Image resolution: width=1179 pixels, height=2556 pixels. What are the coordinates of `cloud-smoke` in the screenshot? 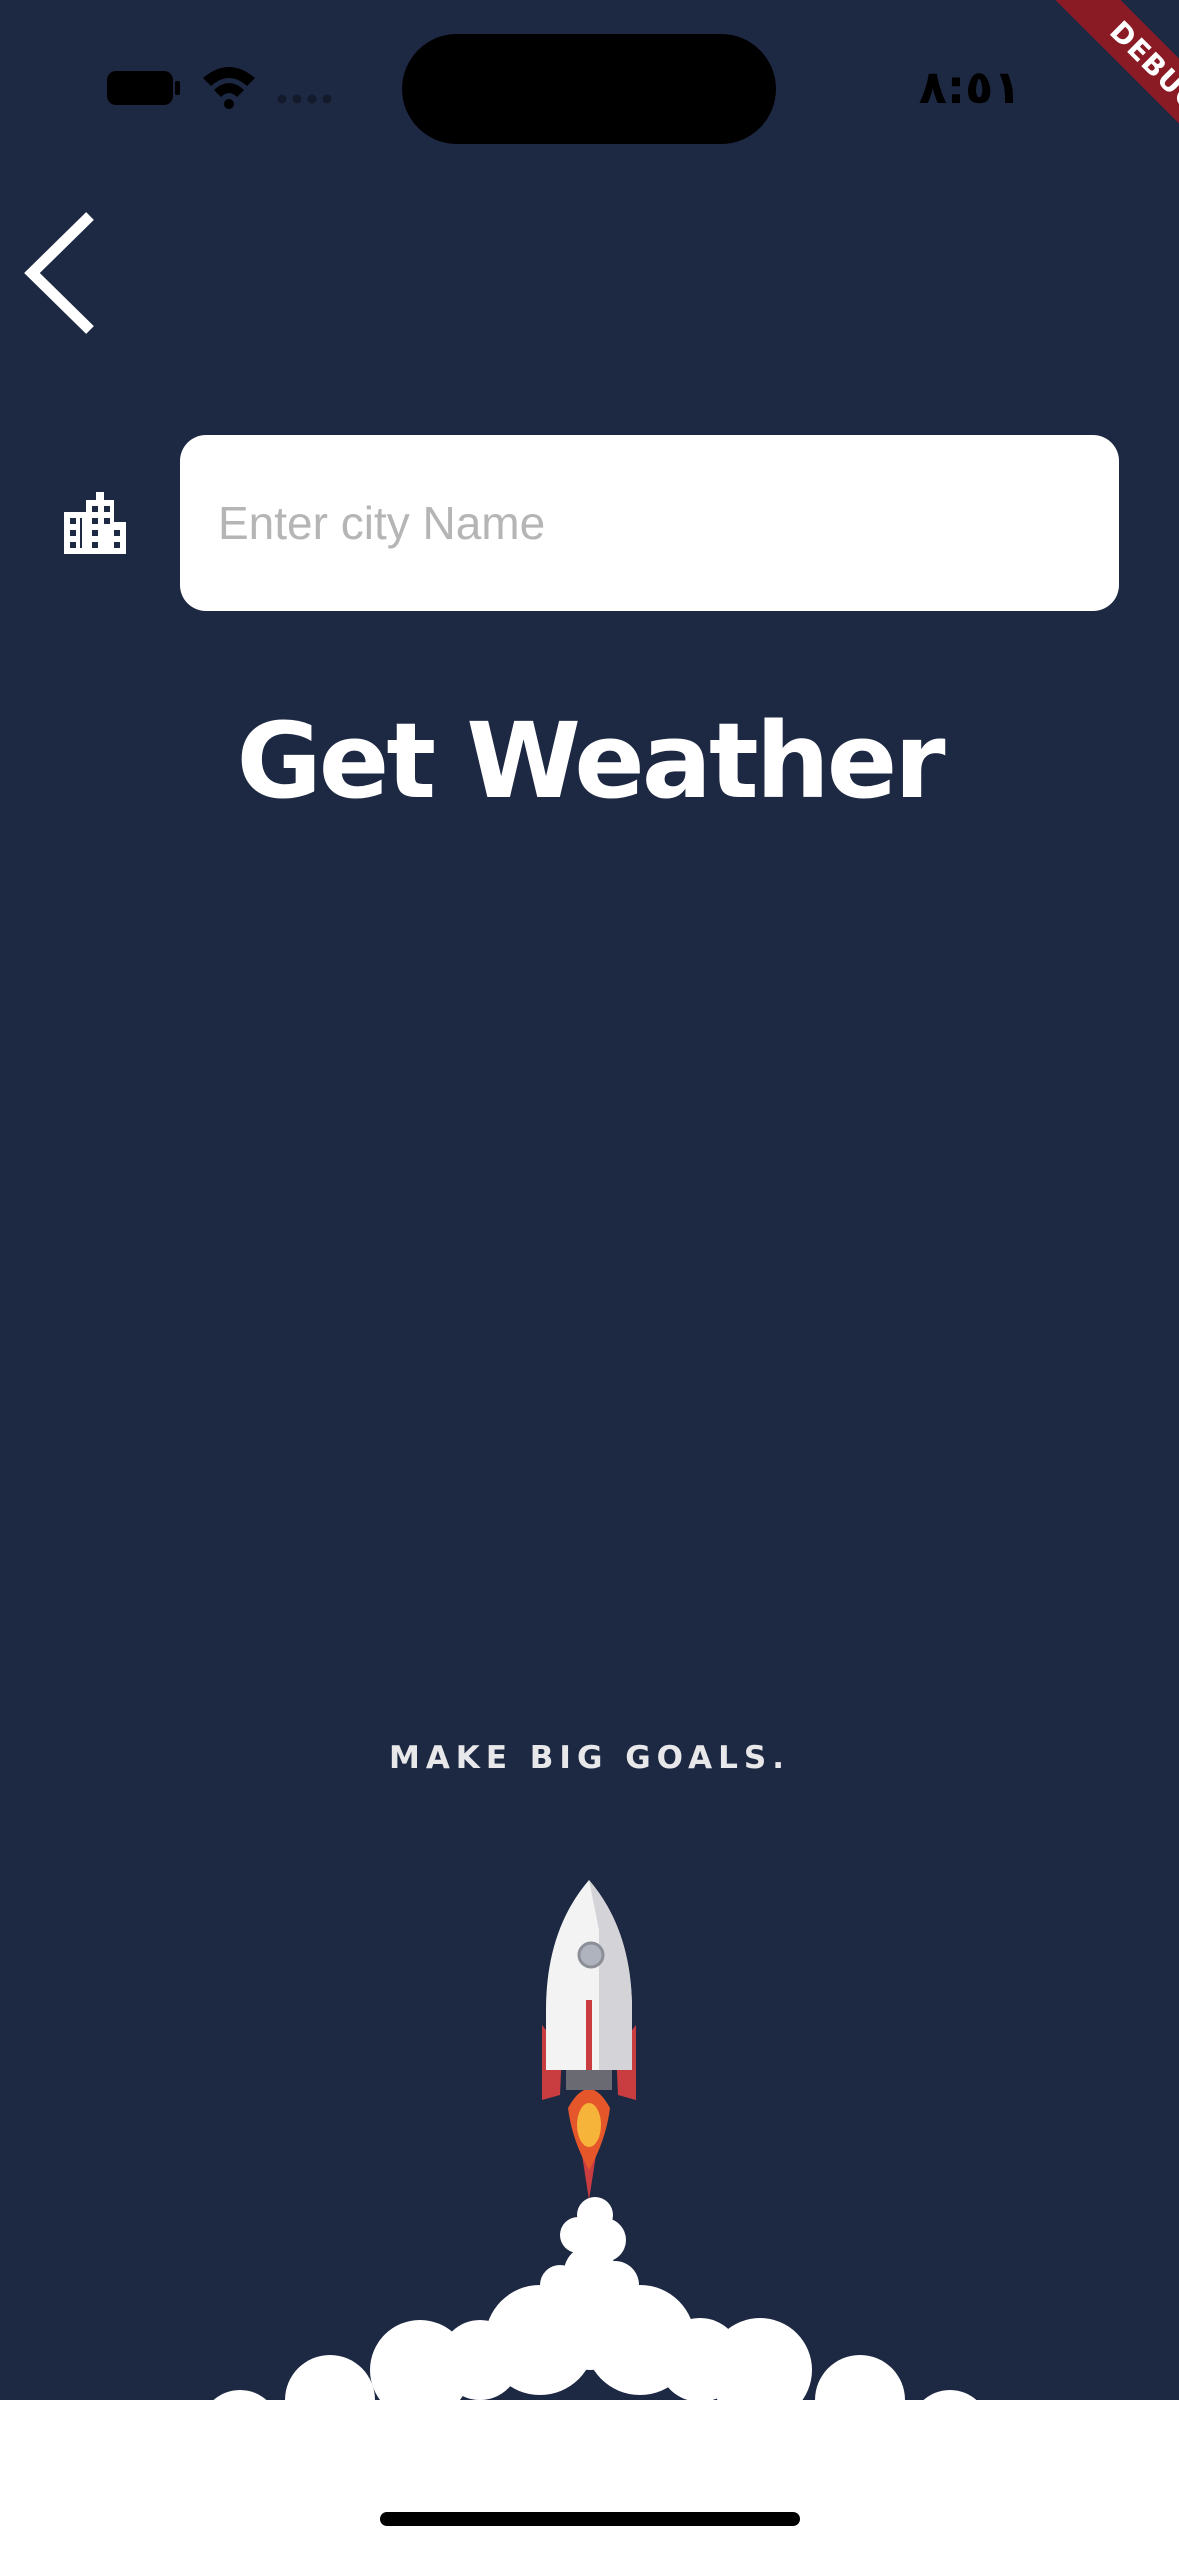 It's located at (589, 2376).